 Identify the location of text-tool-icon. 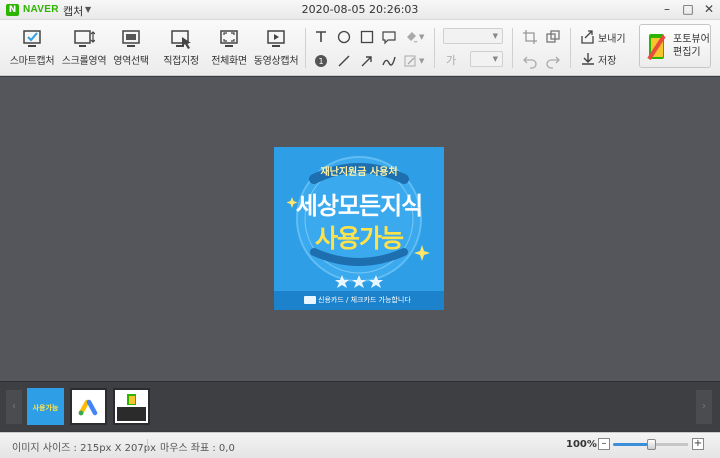
(321, 37).